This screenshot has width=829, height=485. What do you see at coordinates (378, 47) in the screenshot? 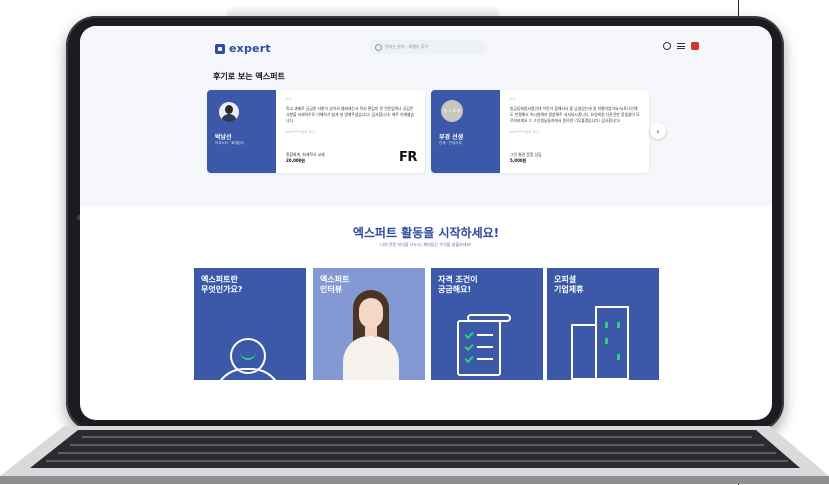
I see `search-icon` at bounding box center [378, 47].